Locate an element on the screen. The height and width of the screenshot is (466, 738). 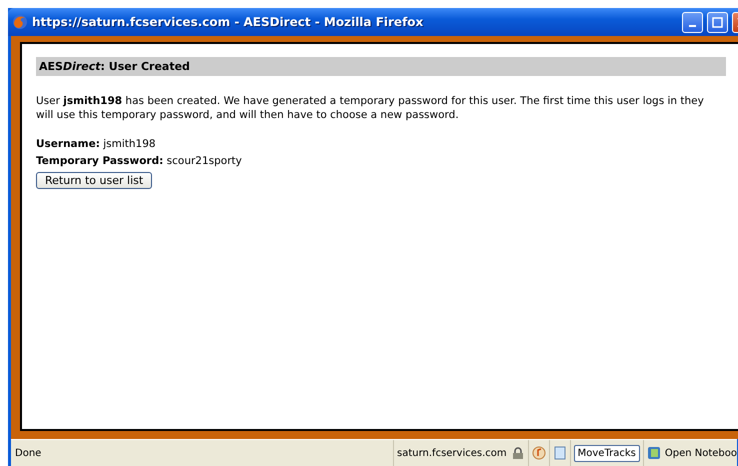
notebook-icon is located at coordinates (653, 453).